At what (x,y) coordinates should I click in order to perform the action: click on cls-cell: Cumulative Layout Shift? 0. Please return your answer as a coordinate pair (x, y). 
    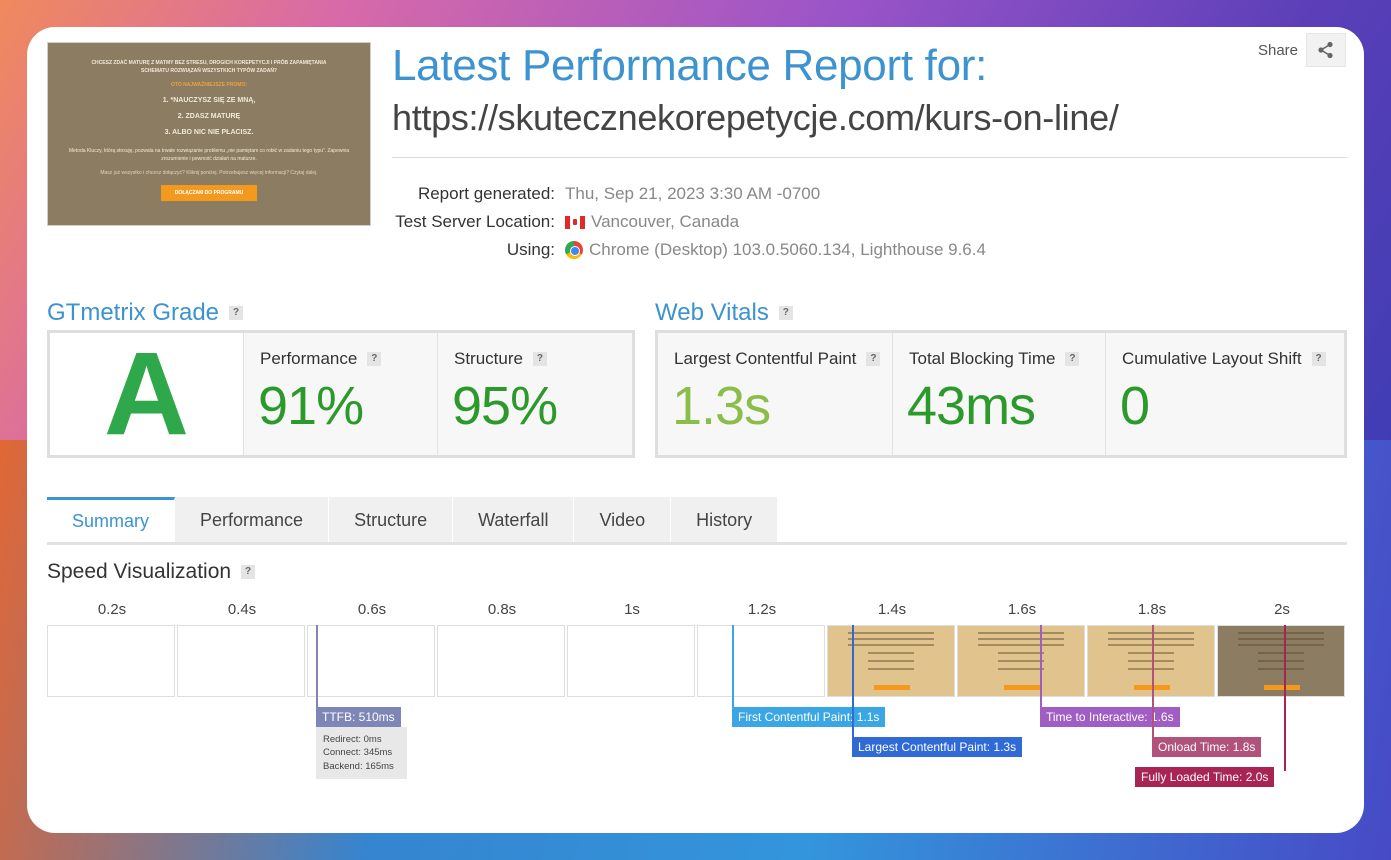
    Looking at the image, I should click on (1225, 394).